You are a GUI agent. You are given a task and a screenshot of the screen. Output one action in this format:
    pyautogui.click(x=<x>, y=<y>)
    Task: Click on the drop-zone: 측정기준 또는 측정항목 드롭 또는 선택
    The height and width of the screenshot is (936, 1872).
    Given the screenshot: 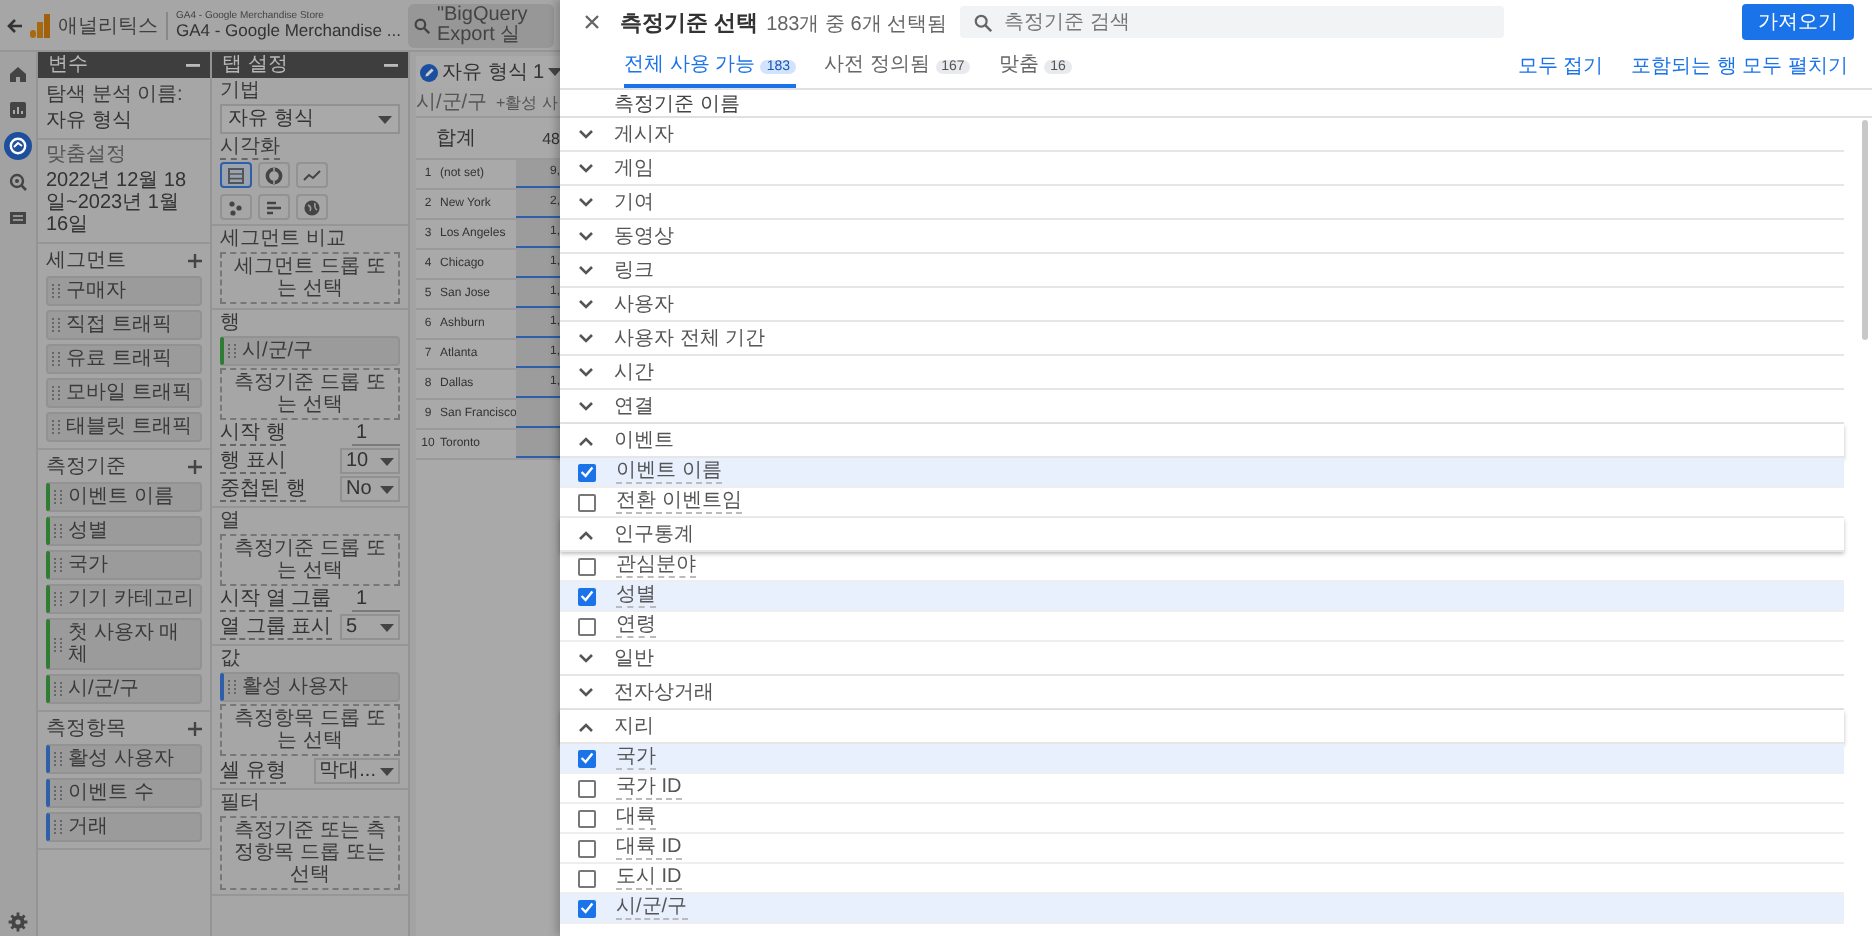 What is the action you would take?
    pyautogui.click(x=310, y=853)
    